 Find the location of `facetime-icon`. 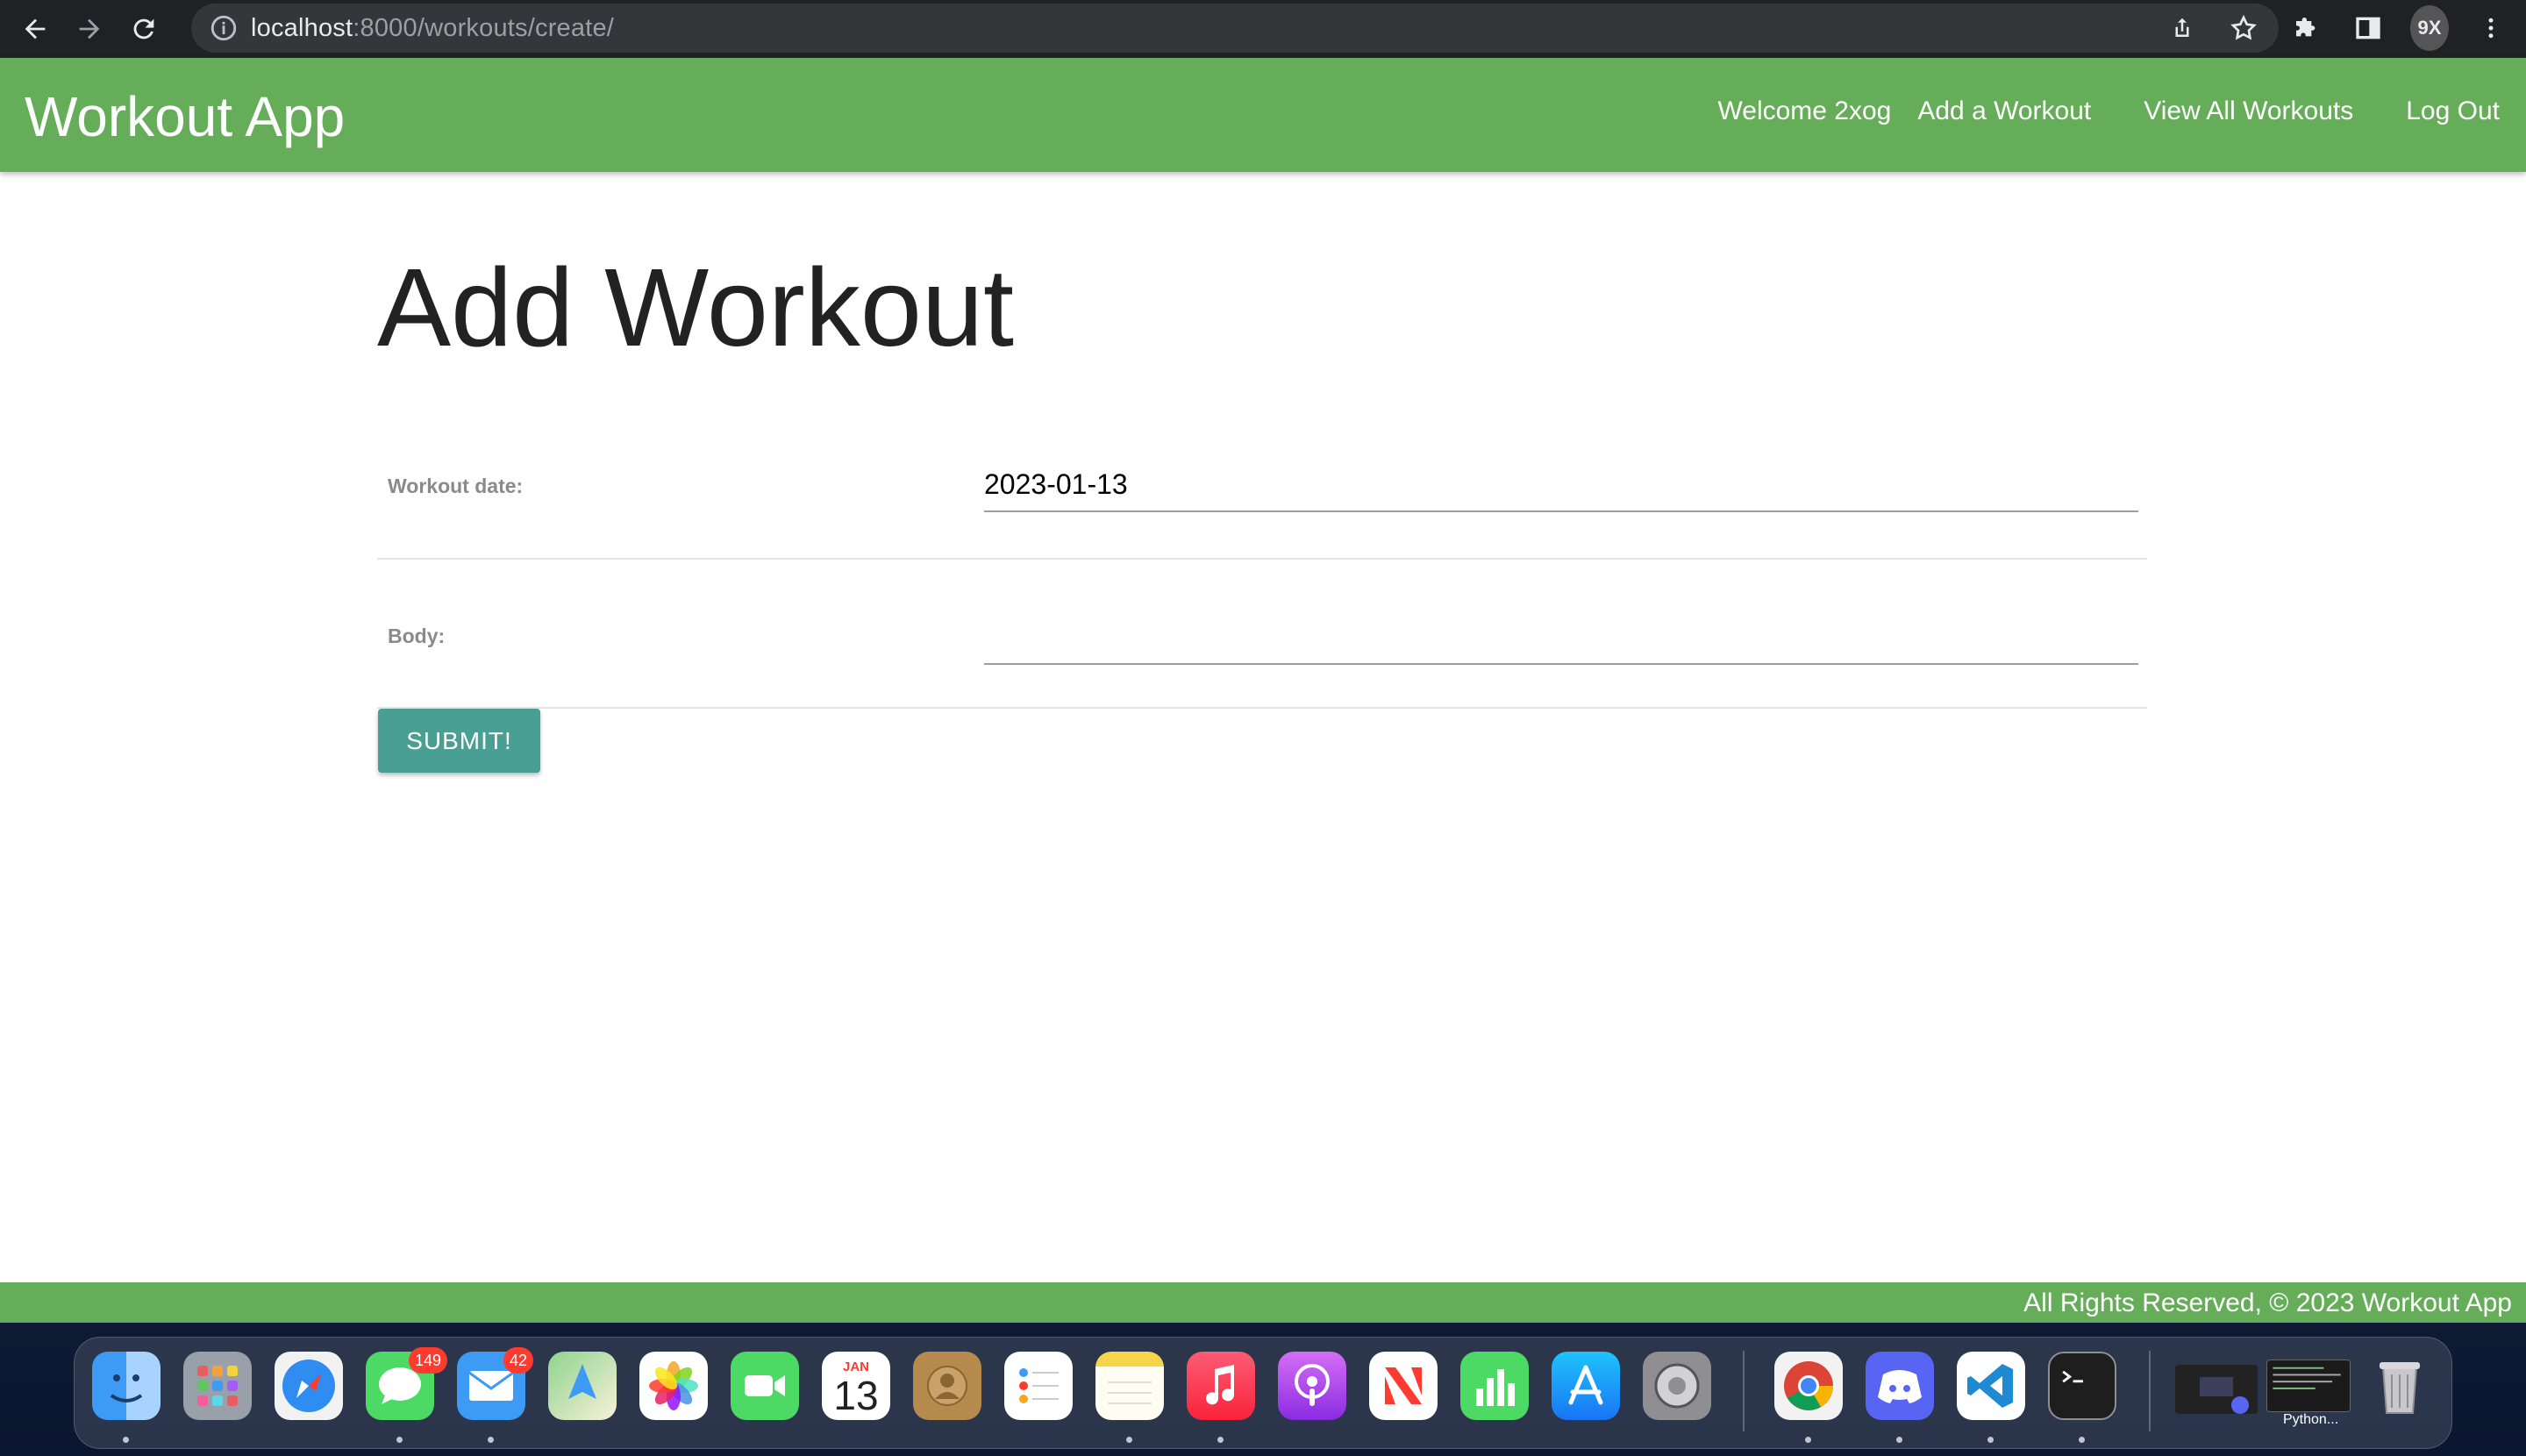

facetime-icon is located at coordinates (765, 1386).